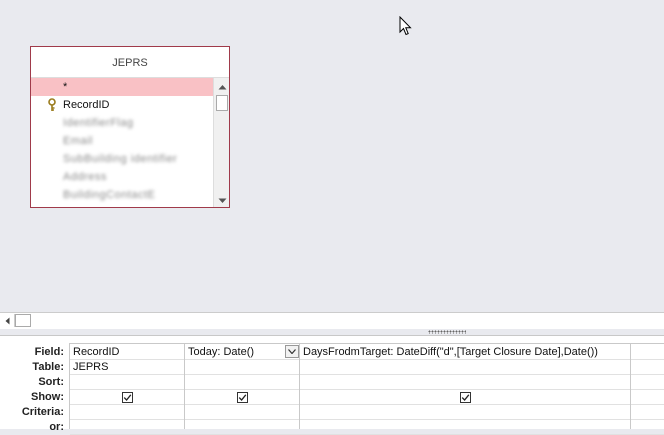 This screenshot has height=435, width=664. I want to click on grid-cell-field: Today: Date(), so click(242, 351).